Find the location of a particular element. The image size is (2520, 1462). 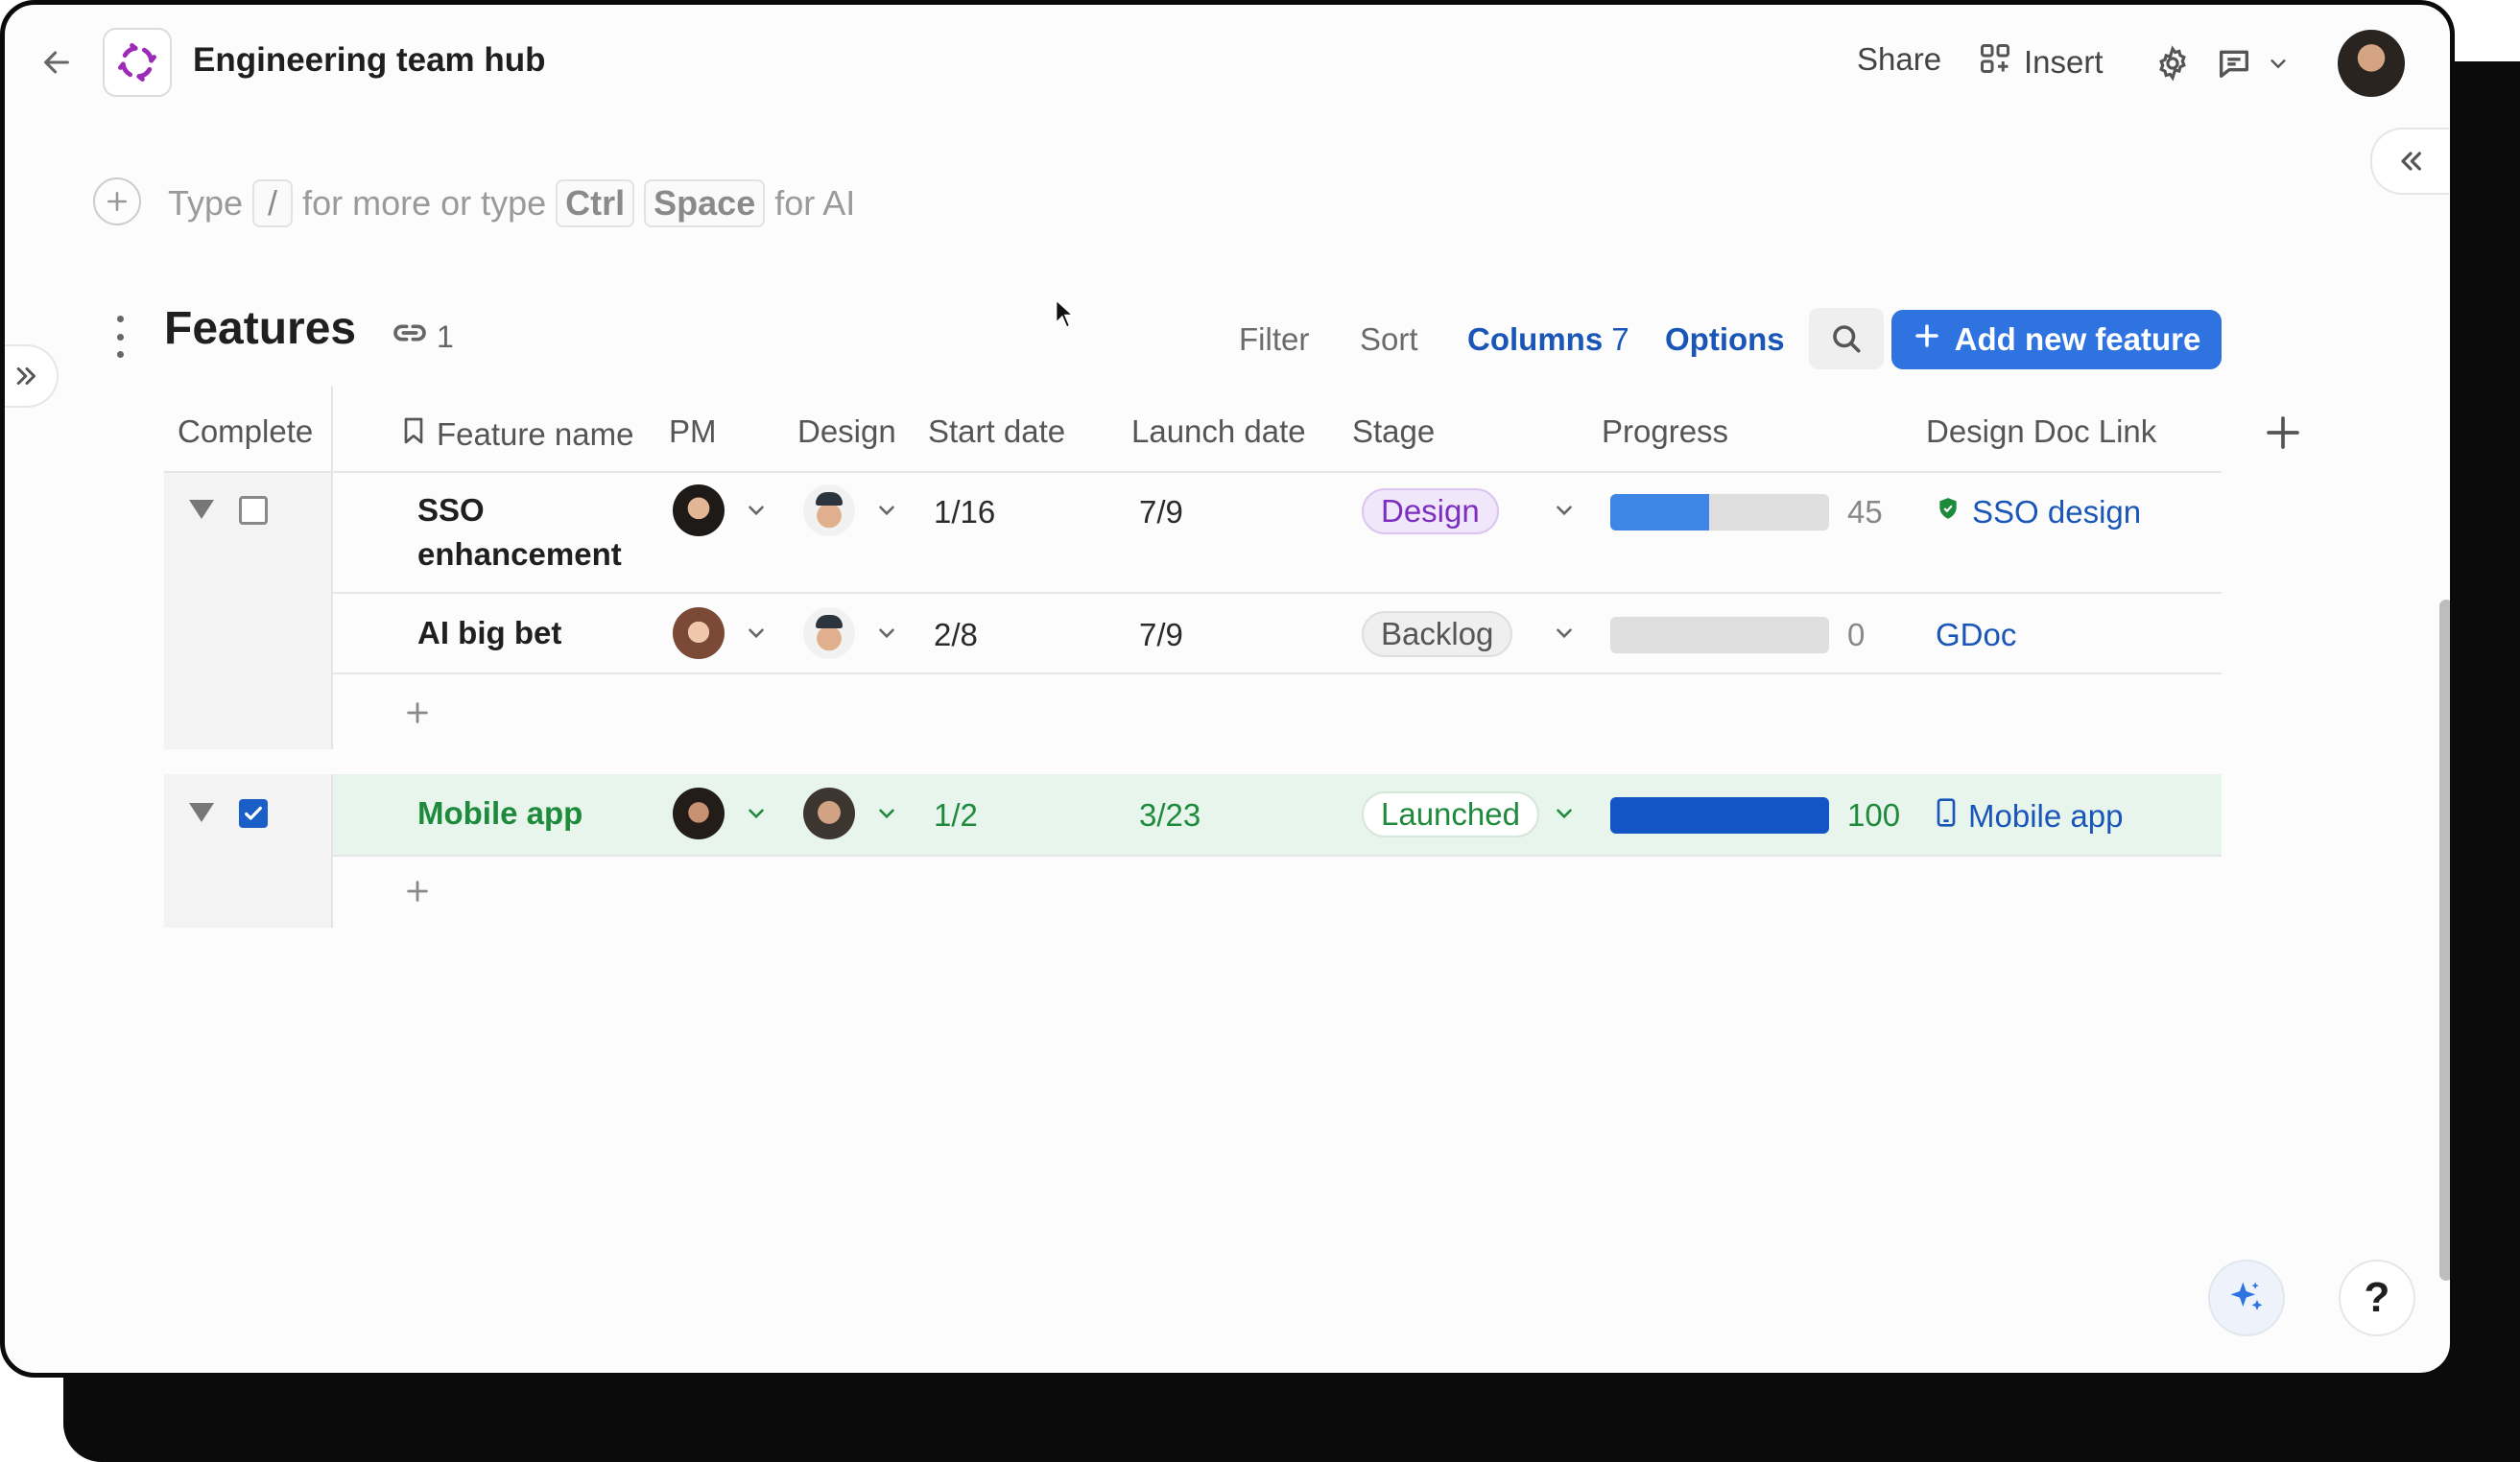

group-2-gutter is located at coordinates (247, 851).